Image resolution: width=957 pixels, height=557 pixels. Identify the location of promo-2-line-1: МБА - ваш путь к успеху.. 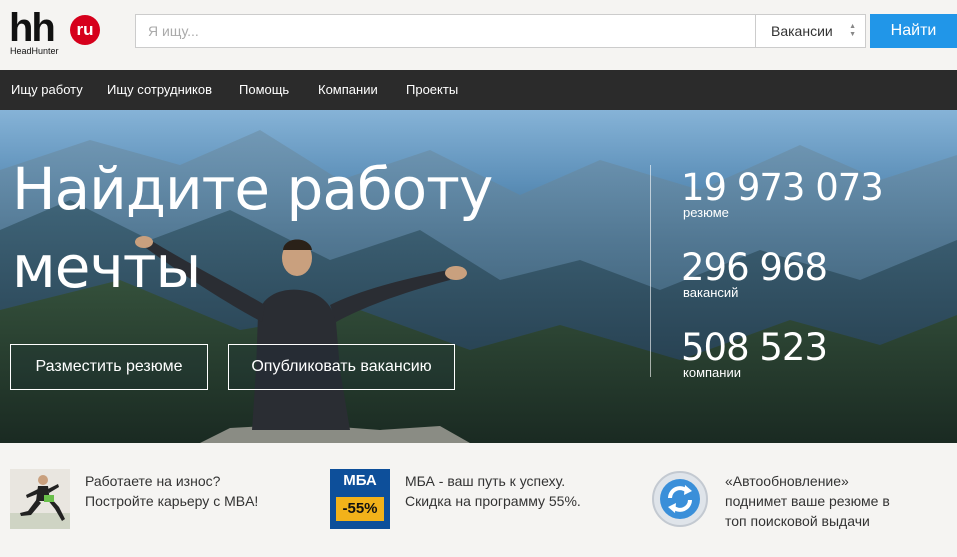
(485, 481).